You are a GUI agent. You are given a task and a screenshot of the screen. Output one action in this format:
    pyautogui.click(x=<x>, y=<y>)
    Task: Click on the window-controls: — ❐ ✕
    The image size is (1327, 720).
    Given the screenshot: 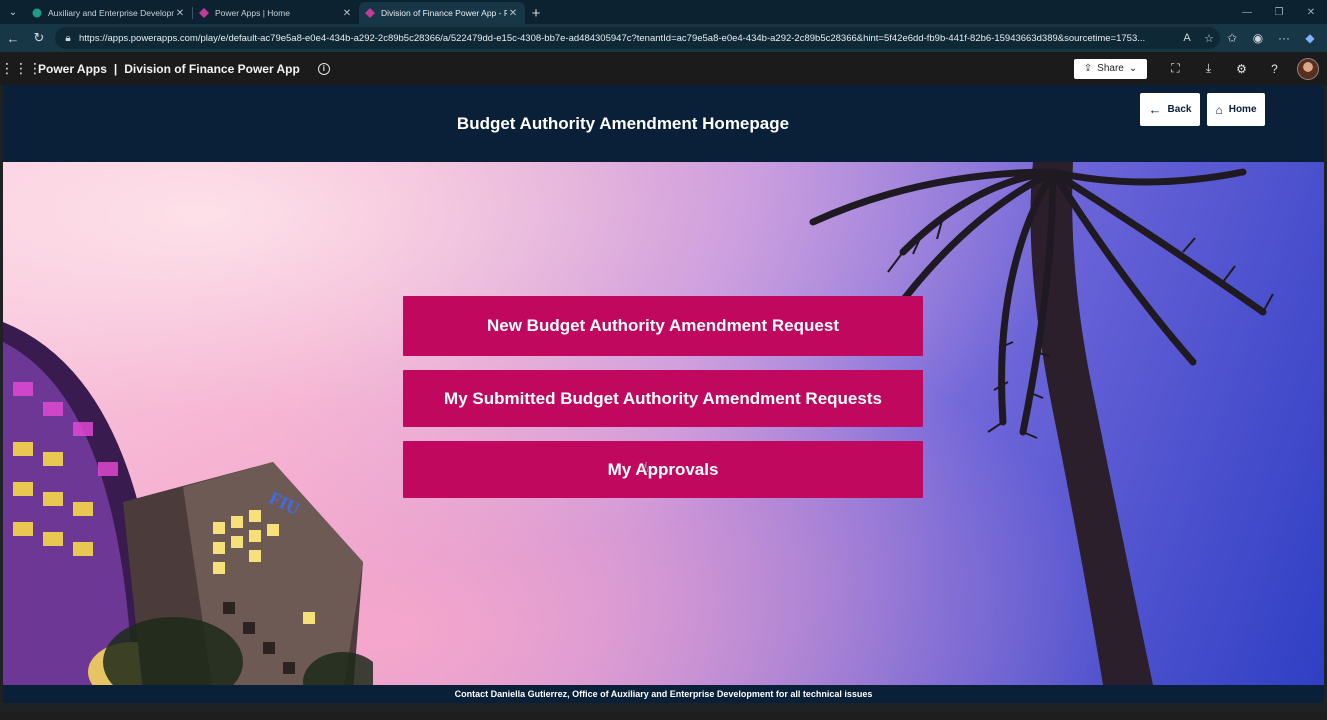 What is the action you would take?
    pyautogui.click(x=1279, y=12)
    